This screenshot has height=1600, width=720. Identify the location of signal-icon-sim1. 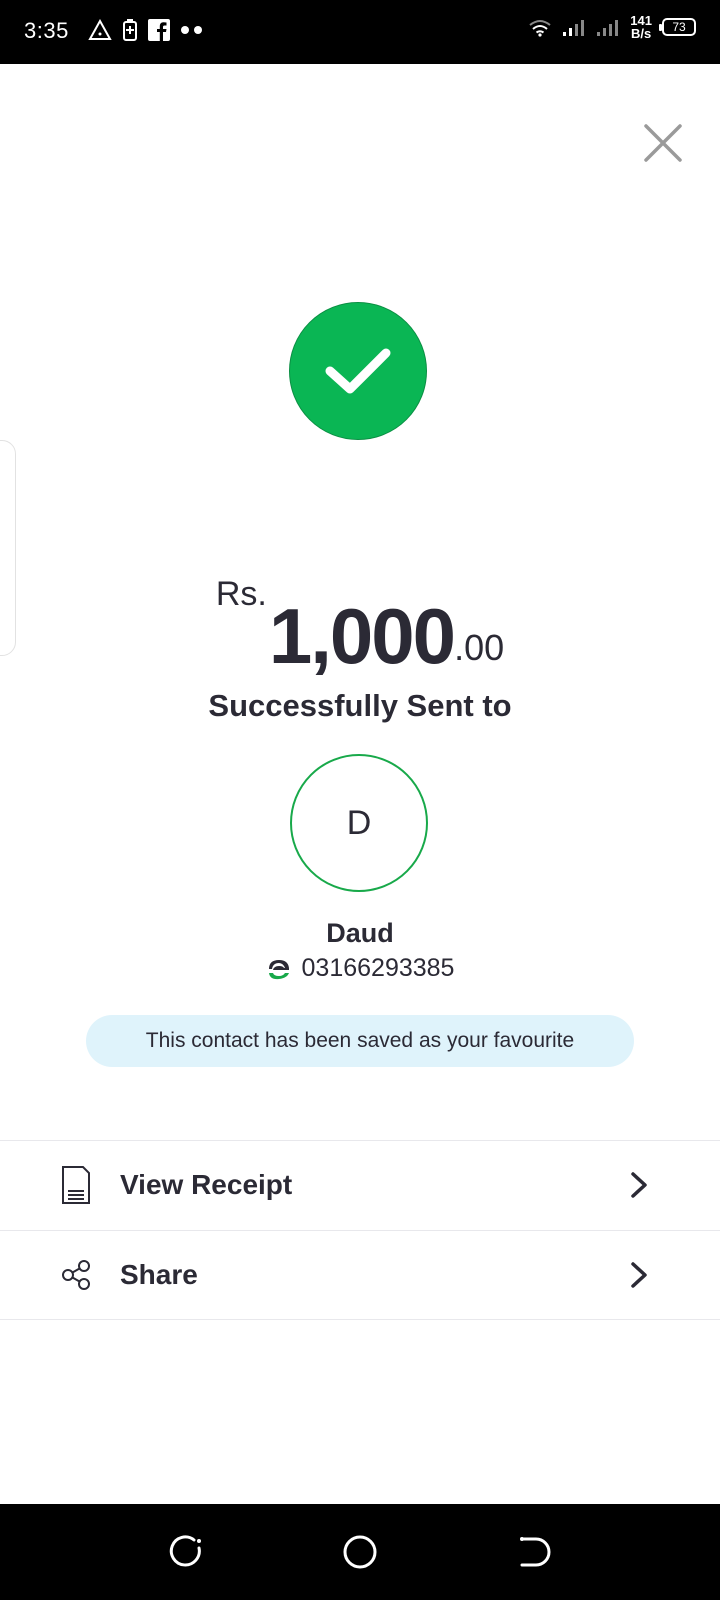
(574, 28).